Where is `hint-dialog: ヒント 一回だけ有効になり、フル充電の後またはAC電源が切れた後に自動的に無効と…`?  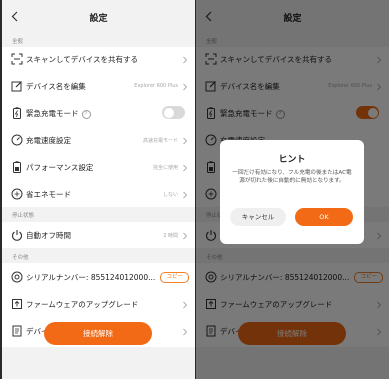
hint-dialog: ヒント 一回だけ有効になり、フル充電の後またはAC電源が切れた後に自動的に無効と… is located at coordinates (292, 192).